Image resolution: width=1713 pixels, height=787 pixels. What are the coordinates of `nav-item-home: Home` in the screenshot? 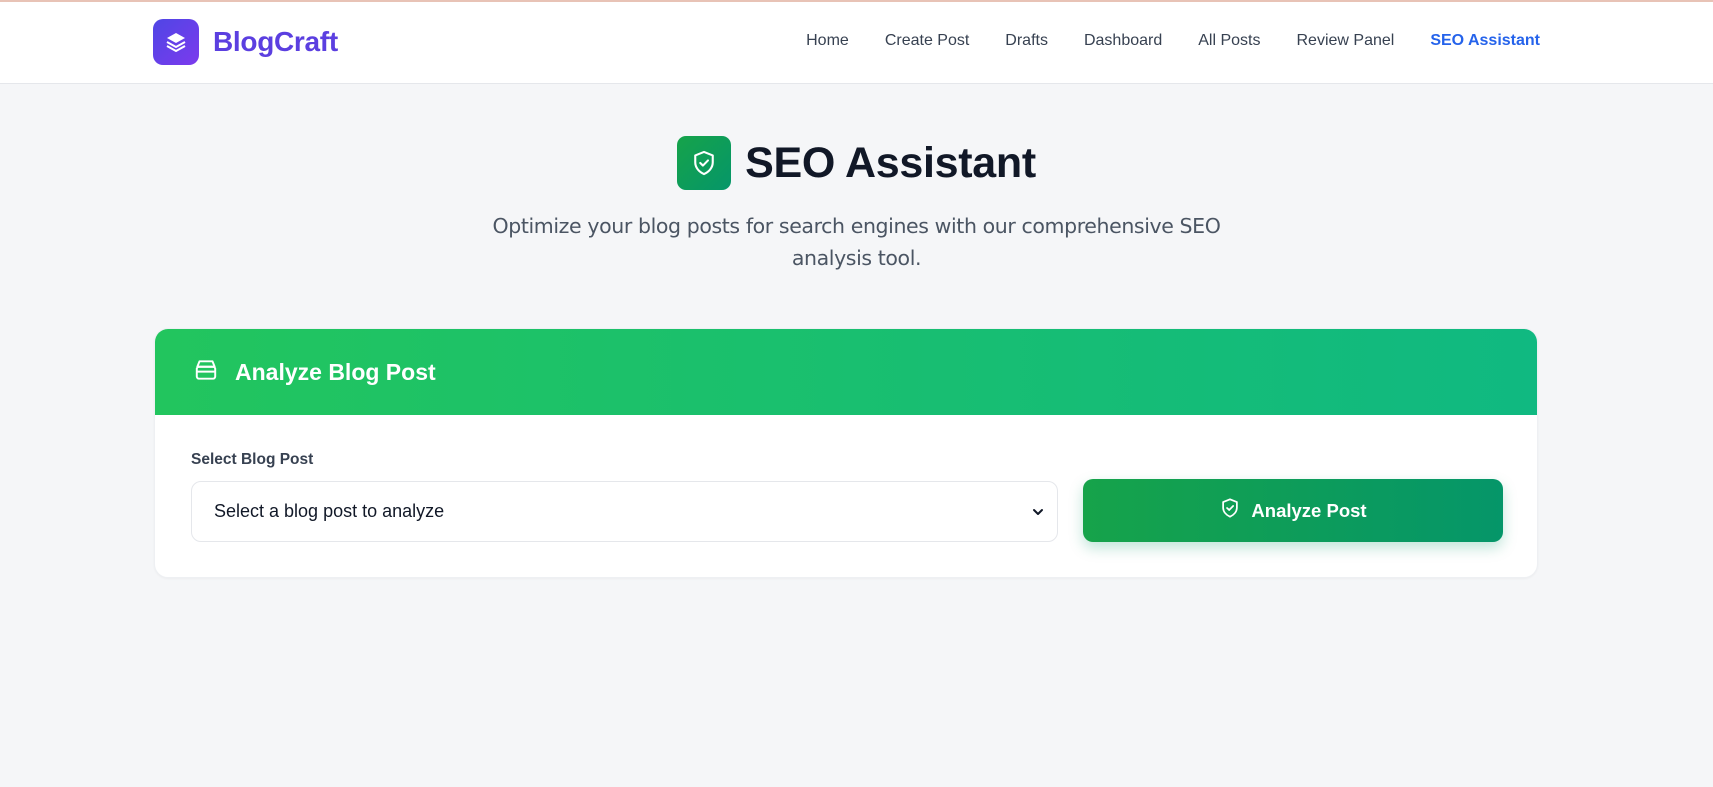 It's located at (827, 41).